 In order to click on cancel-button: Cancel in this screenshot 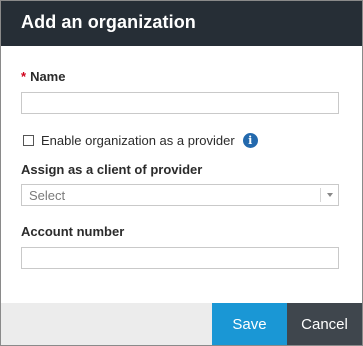, I will do `click(324, 324)`.